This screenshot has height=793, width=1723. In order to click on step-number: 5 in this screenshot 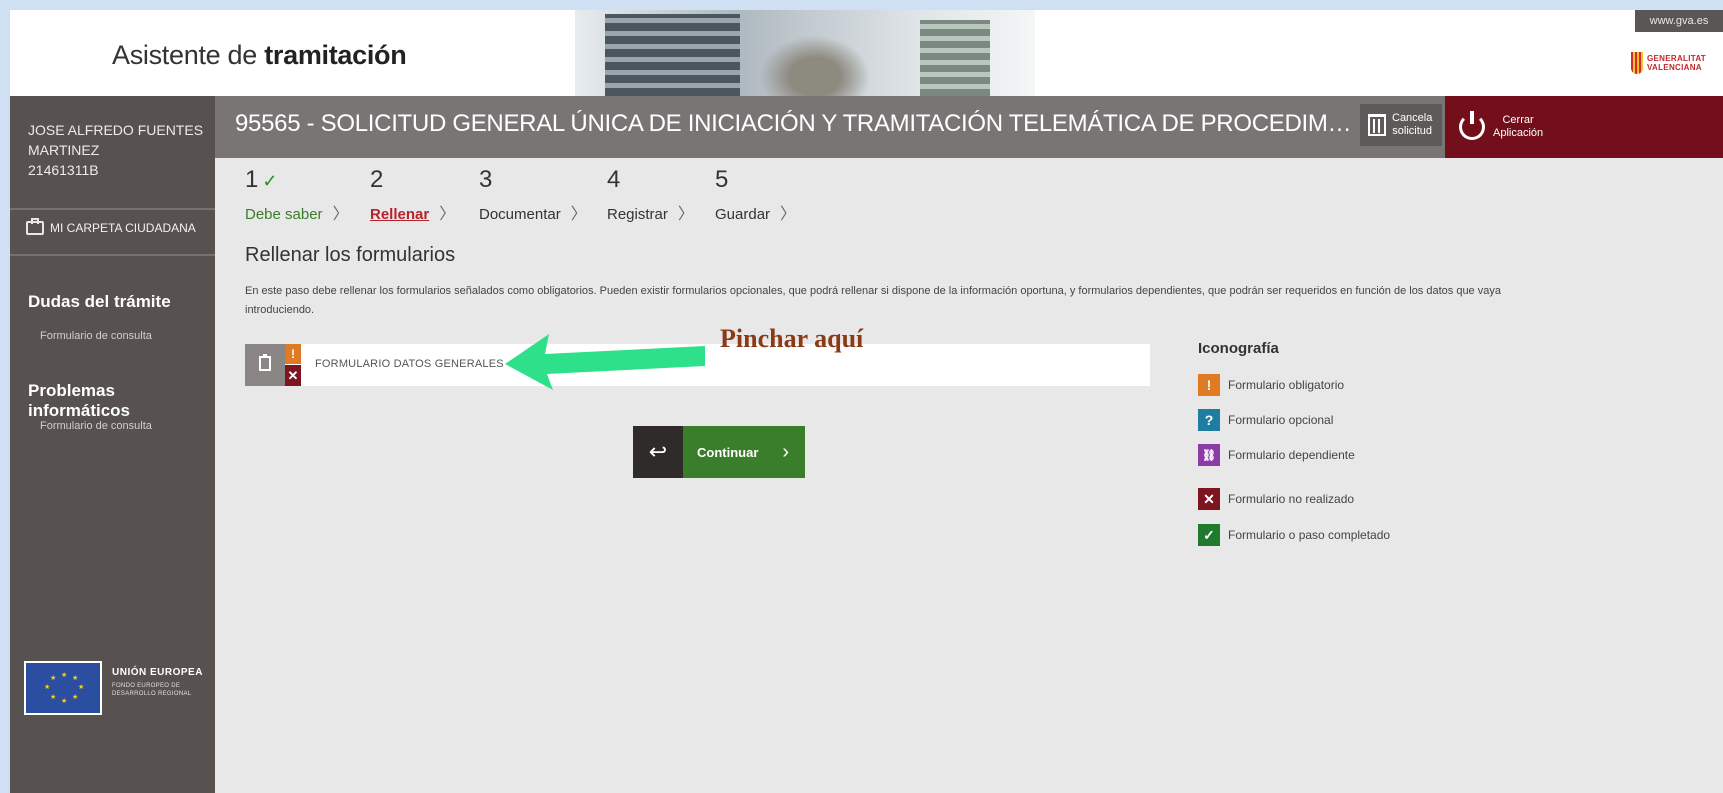, I will do `click(722, 179)`.